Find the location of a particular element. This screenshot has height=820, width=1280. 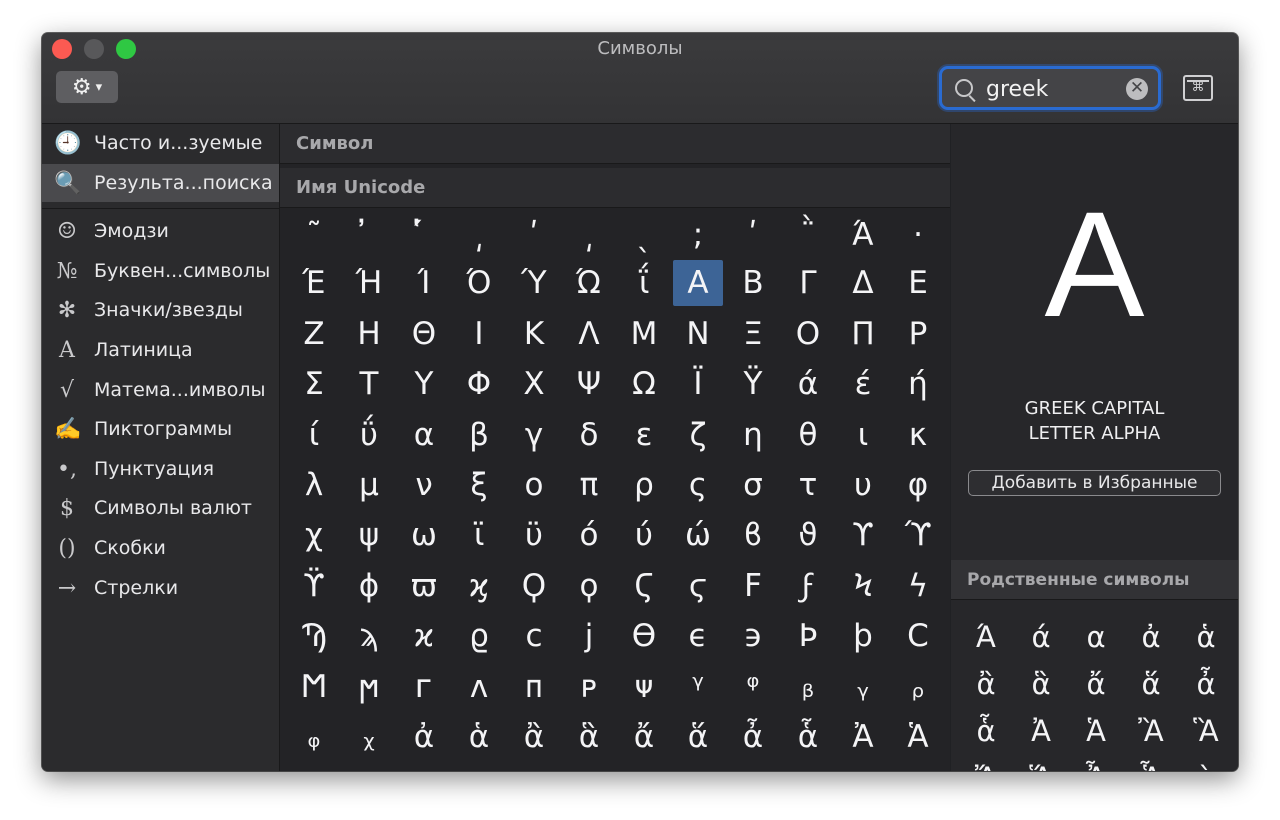

character-cell: ϲ is located at coordinates (534, 636).